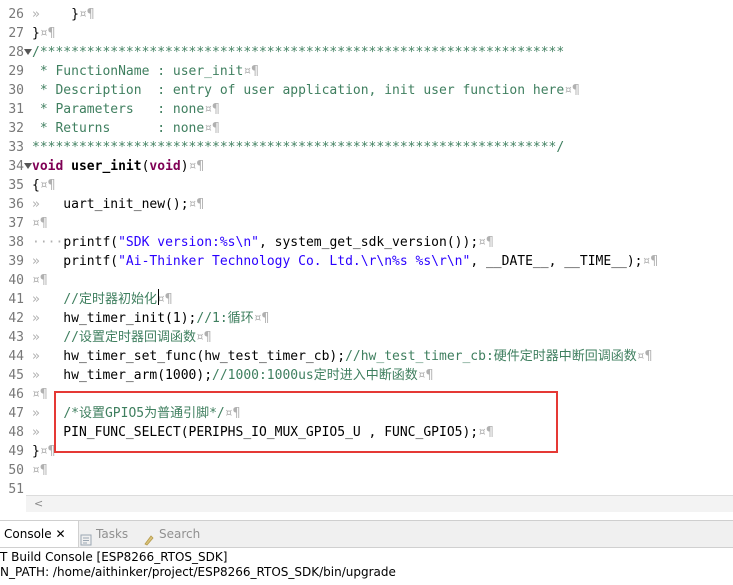  What do you see at coordinates (122, 337) in the screenshot?
I see `code-text: » //设置定时器回调函数¤¶` at bounding box center [122, 337].